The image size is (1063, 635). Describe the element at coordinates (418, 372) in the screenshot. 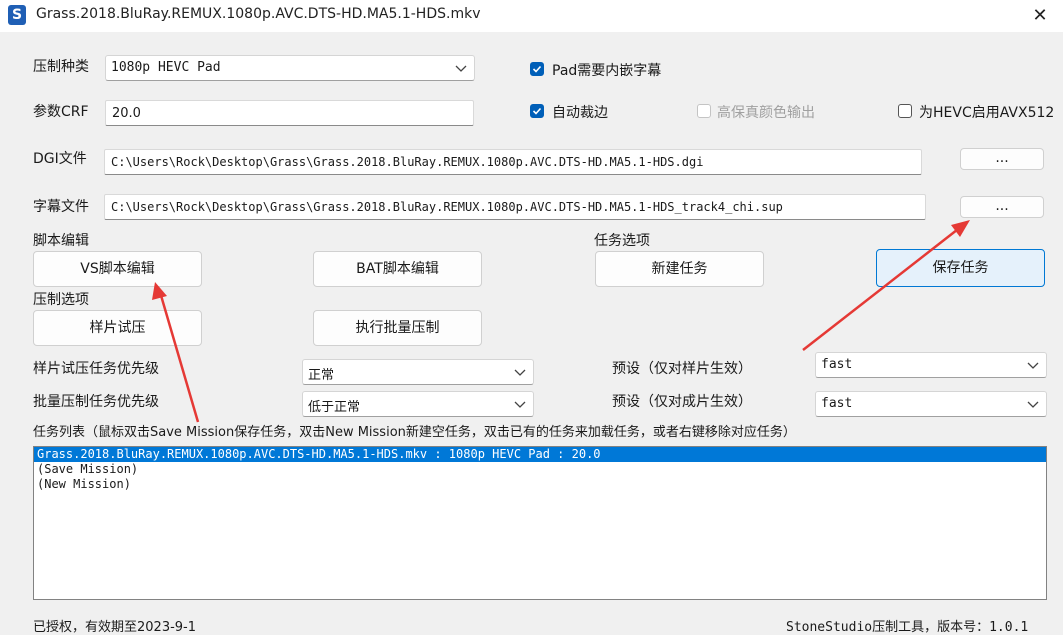

I see `sample-priority-select: 正常` at that location.